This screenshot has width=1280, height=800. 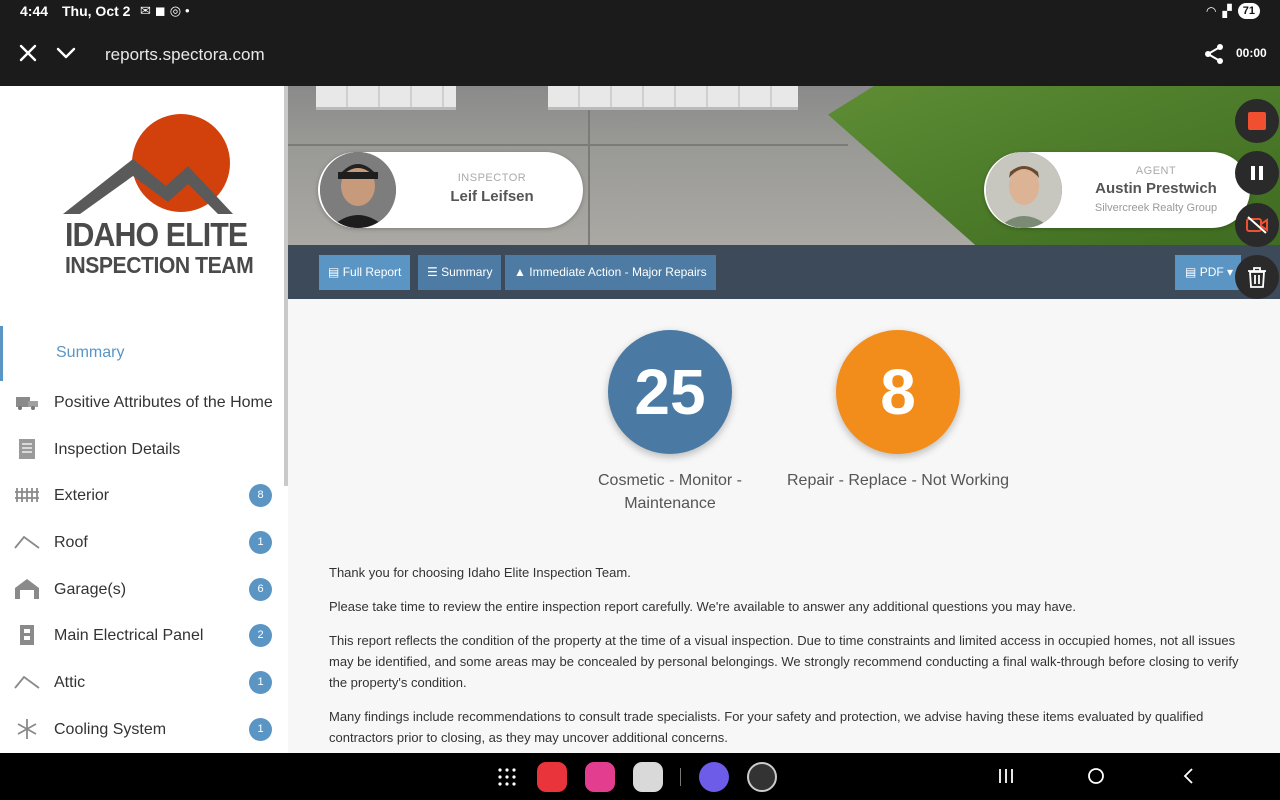 I want to click on wifi-icon: ◠, so click(x=1211, y=11).